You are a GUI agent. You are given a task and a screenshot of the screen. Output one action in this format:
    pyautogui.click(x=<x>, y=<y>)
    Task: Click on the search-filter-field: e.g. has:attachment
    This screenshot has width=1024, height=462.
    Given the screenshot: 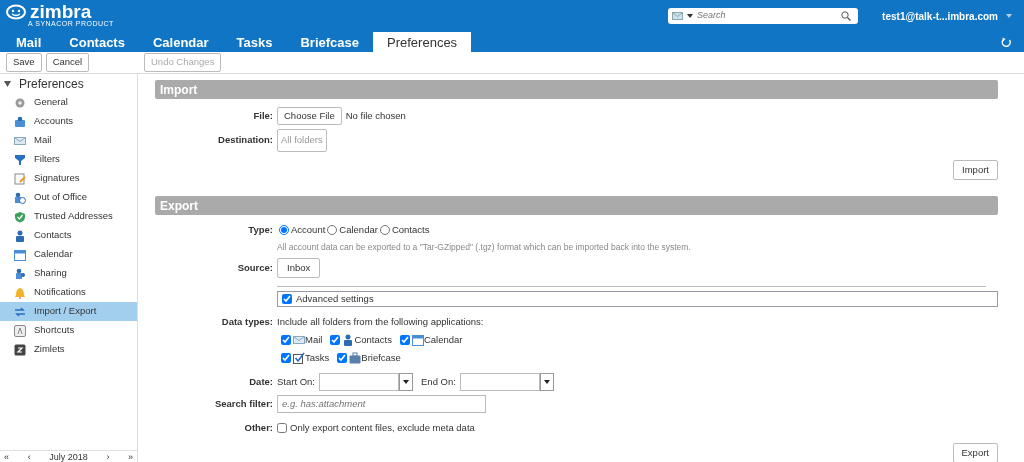 What is the action you would take?
    pyautogui.click(x=381, y=403)
    